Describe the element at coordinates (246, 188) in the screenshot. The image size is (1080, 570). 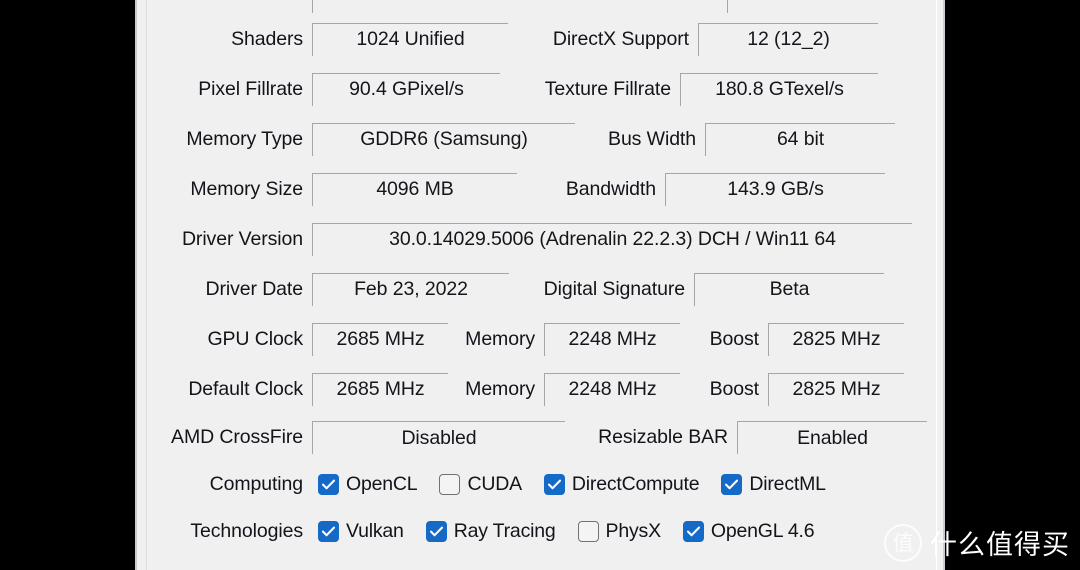
I see `label-memory-size: Memory Size` at that location.